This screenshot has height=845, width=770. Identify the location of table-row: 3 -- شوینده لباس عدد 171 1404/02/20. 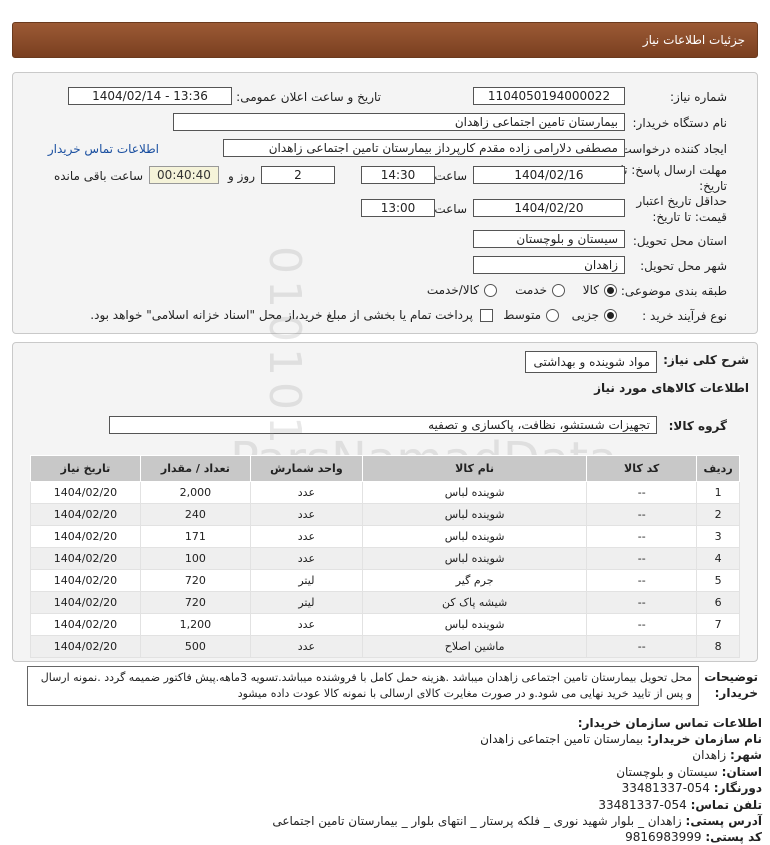
(385, 536).